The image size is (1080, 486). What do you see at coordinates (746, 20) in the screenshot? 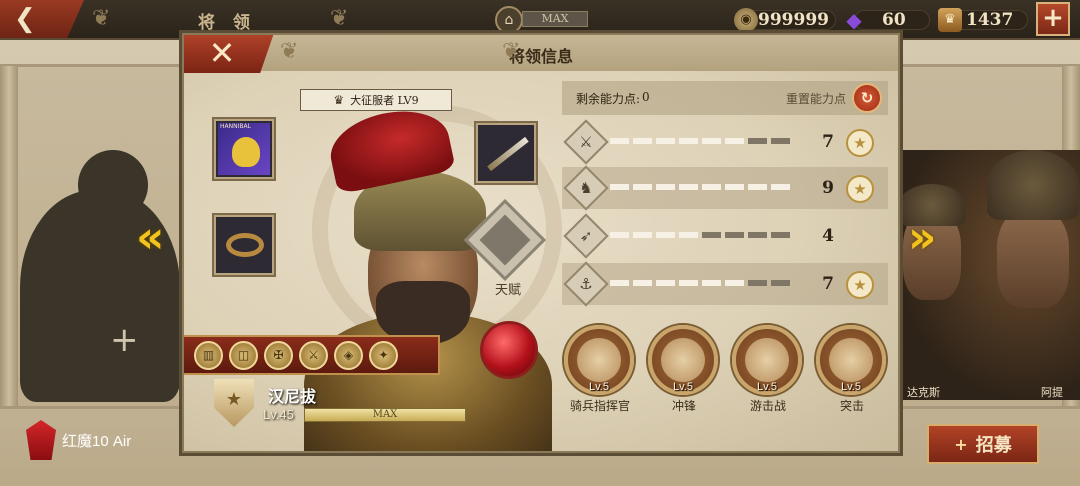
I see `coin-icon: ◉` at bounding box center [746, 20].